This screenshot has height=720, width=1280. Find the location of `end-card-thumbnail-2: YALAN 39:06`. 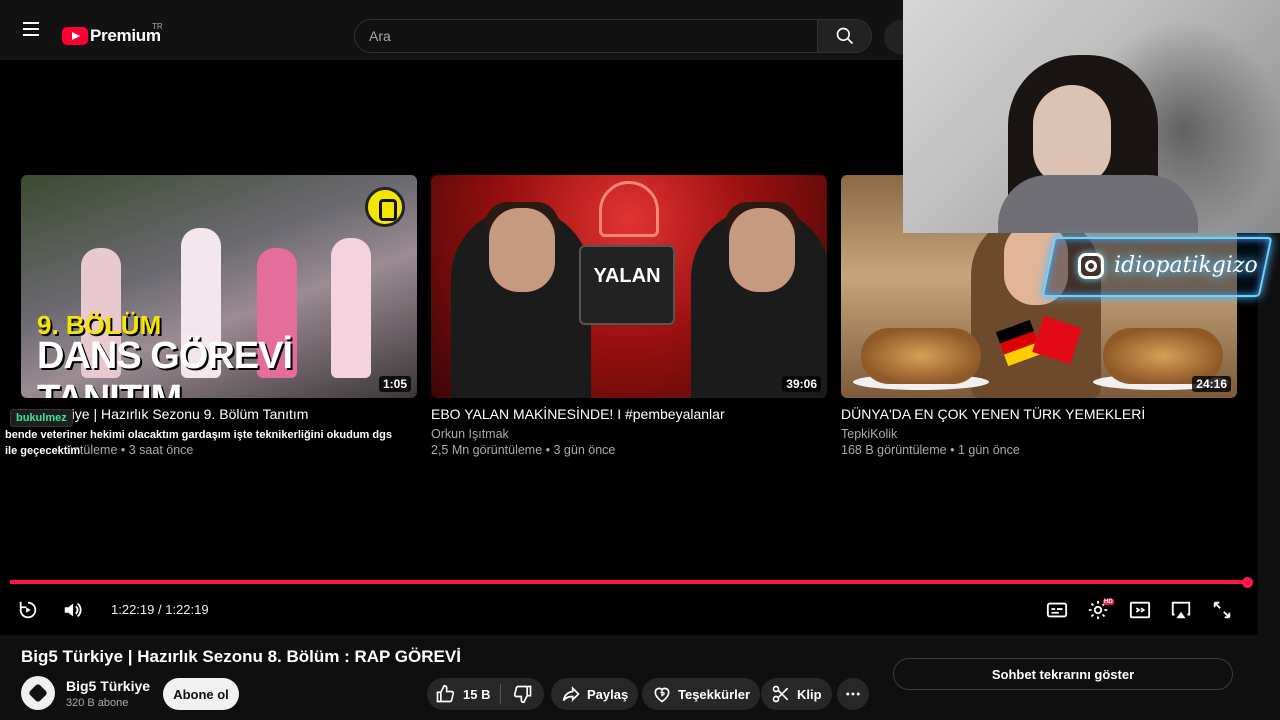

end-card-thumbnail-2: YALAN 39:06 is located at coordinates (629, 286).